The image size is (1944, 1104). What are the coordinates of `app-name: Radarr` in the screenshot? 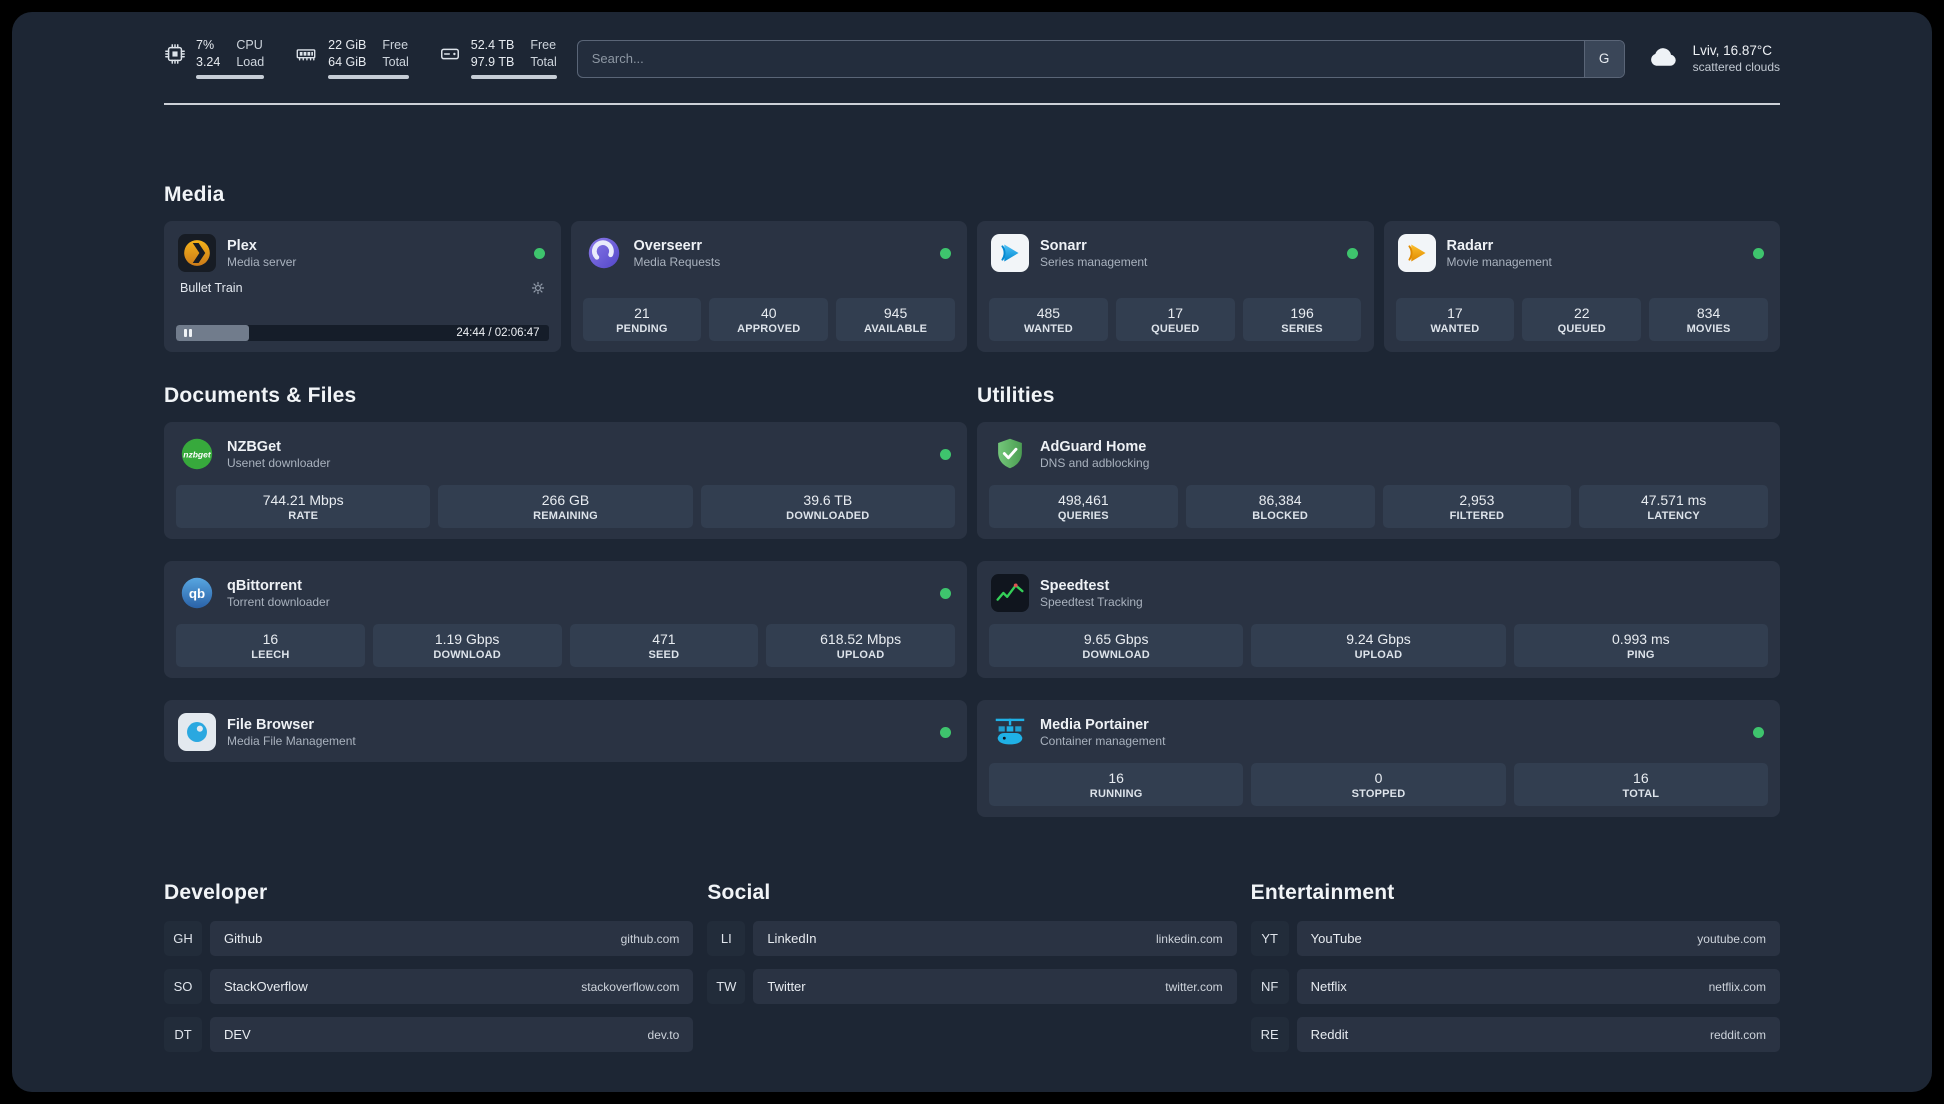 It's located at (1470, 245).